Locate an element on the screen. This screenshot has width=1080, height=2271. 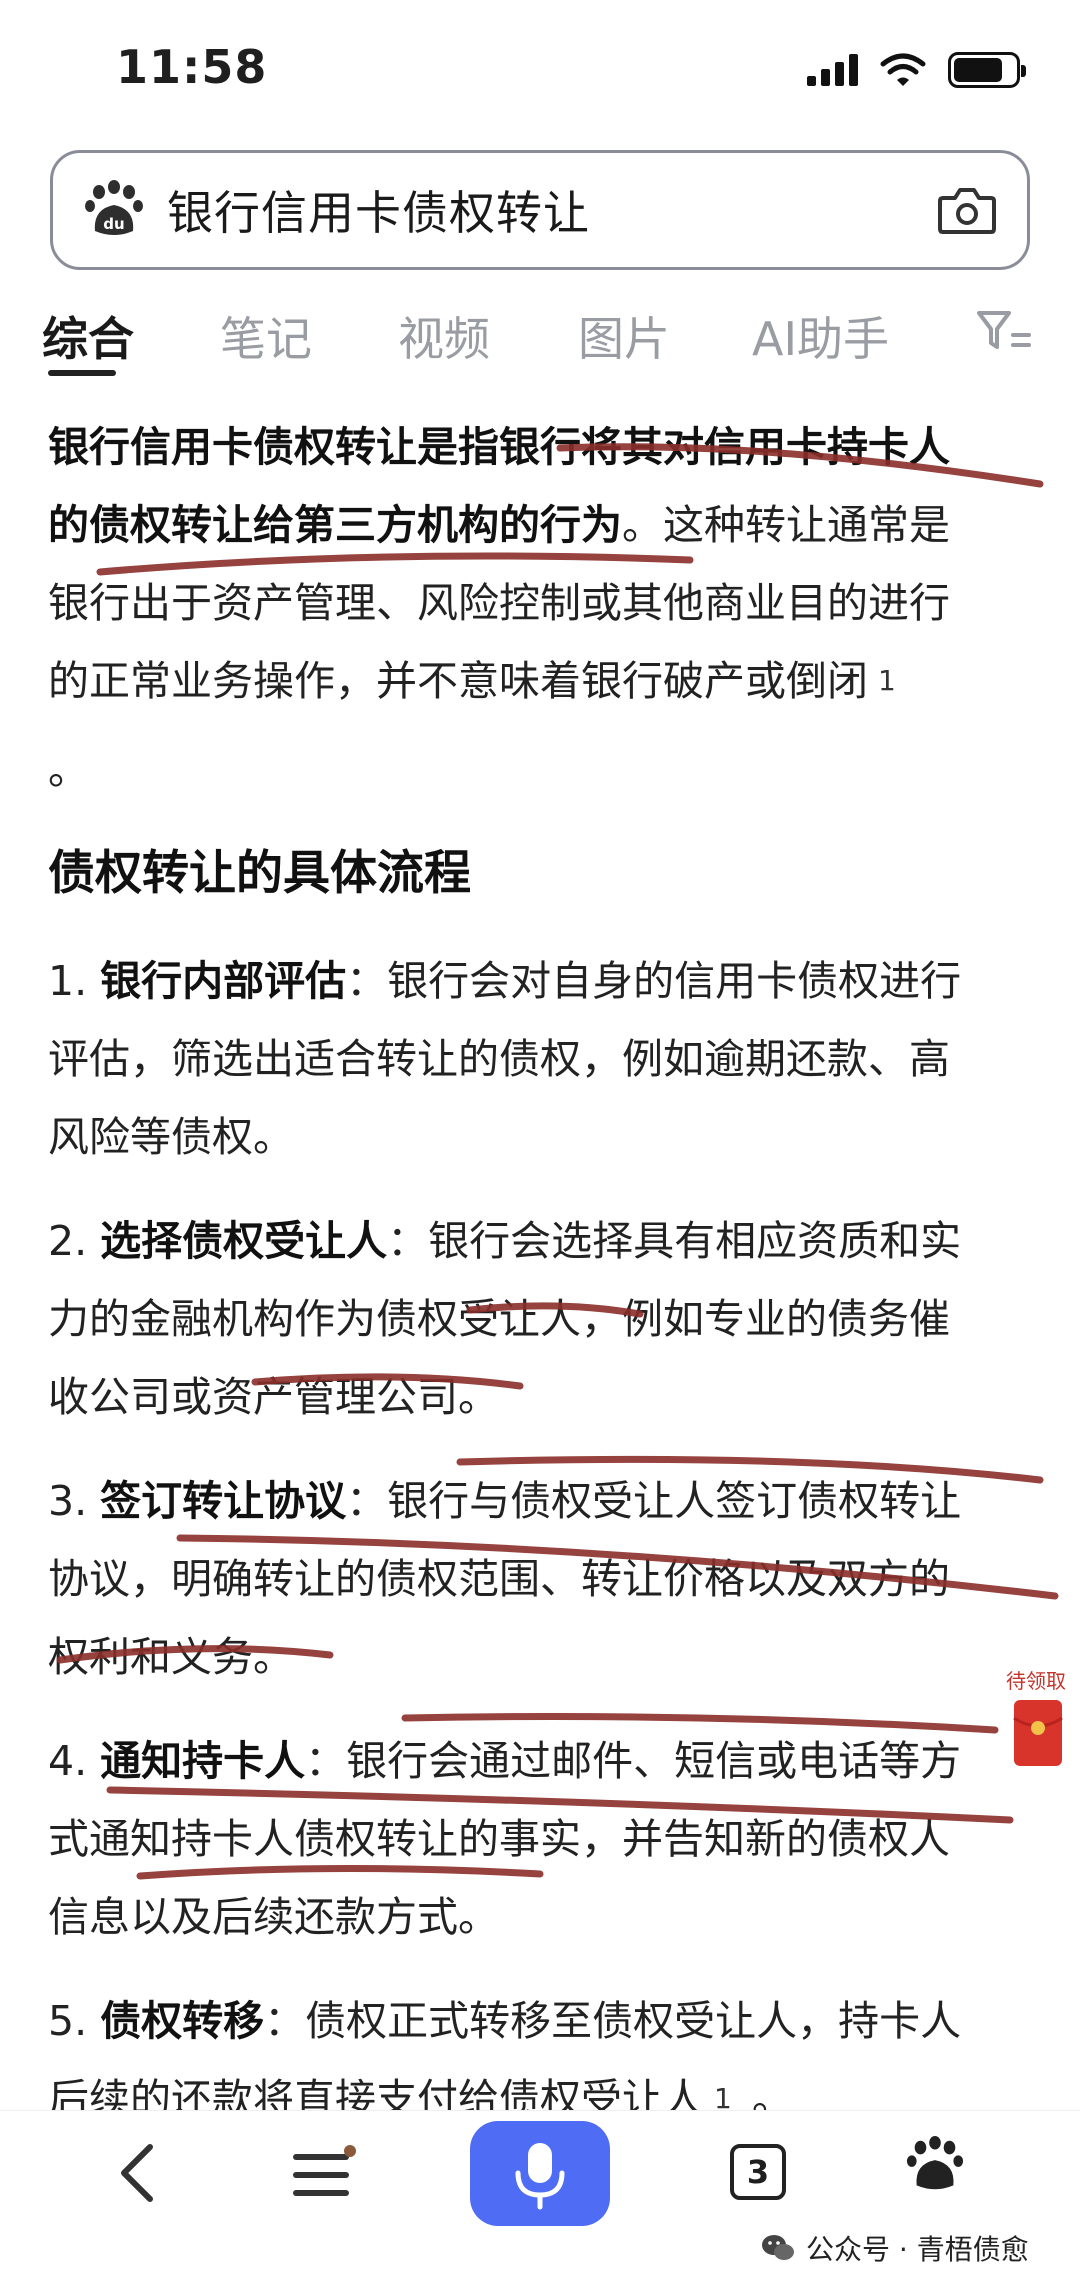
step-text: ：银行与债权受让人签订债权转让 is located at coordinates (654, 1501).